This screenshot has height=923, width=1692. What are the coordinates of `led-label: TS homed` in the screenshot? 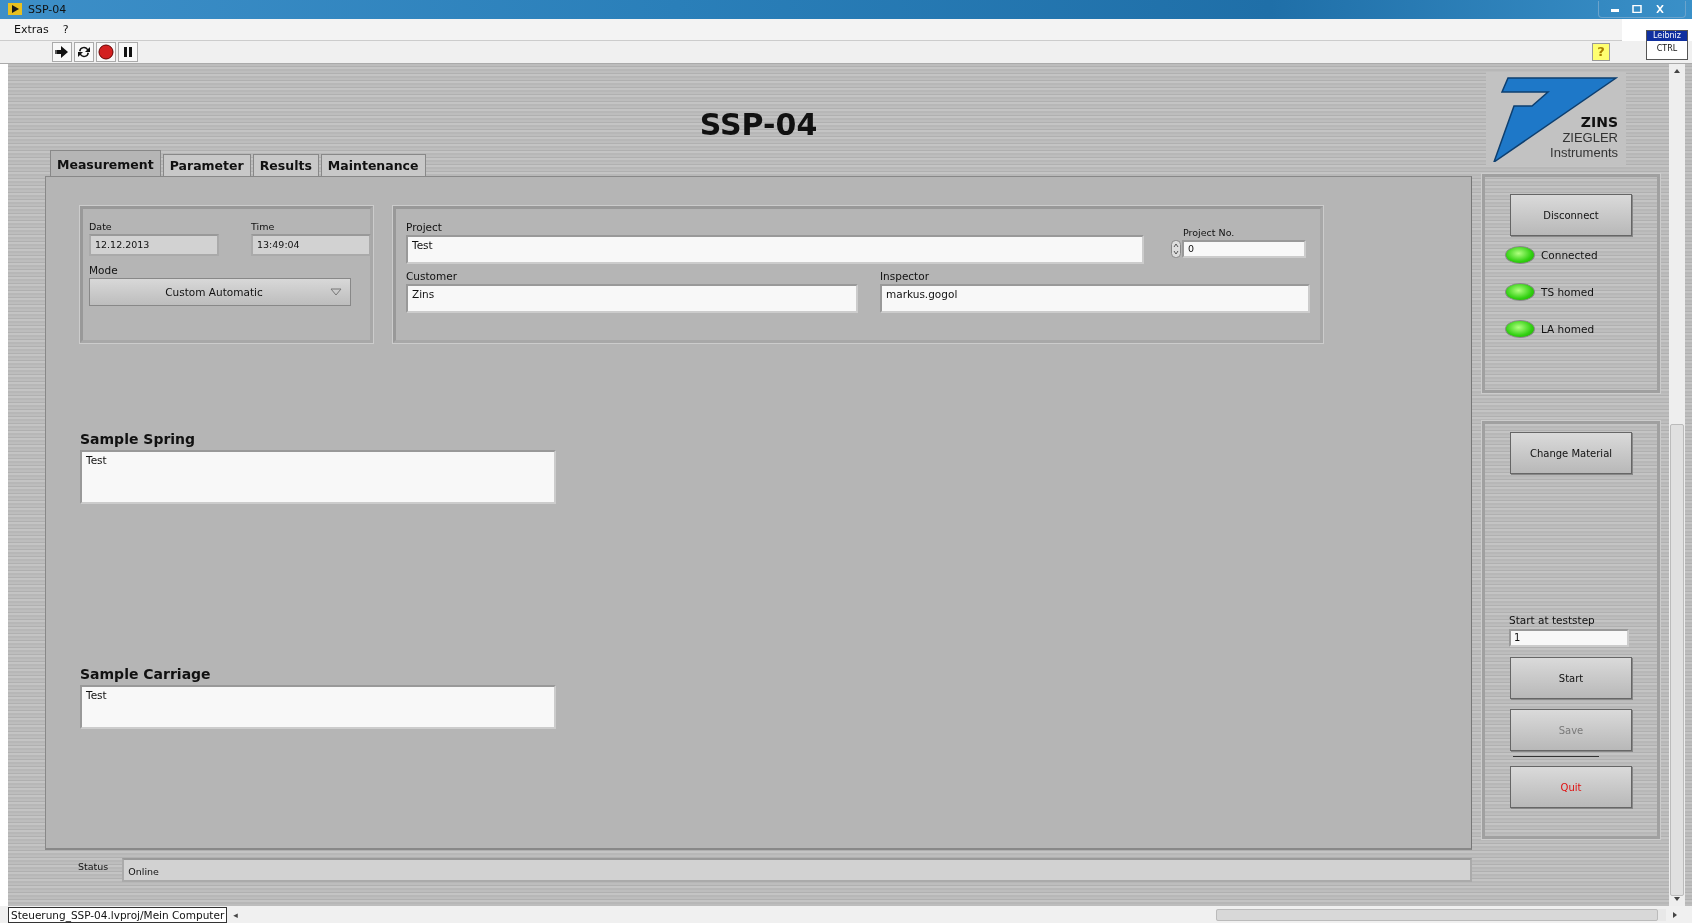 It's located at (1567, 292).